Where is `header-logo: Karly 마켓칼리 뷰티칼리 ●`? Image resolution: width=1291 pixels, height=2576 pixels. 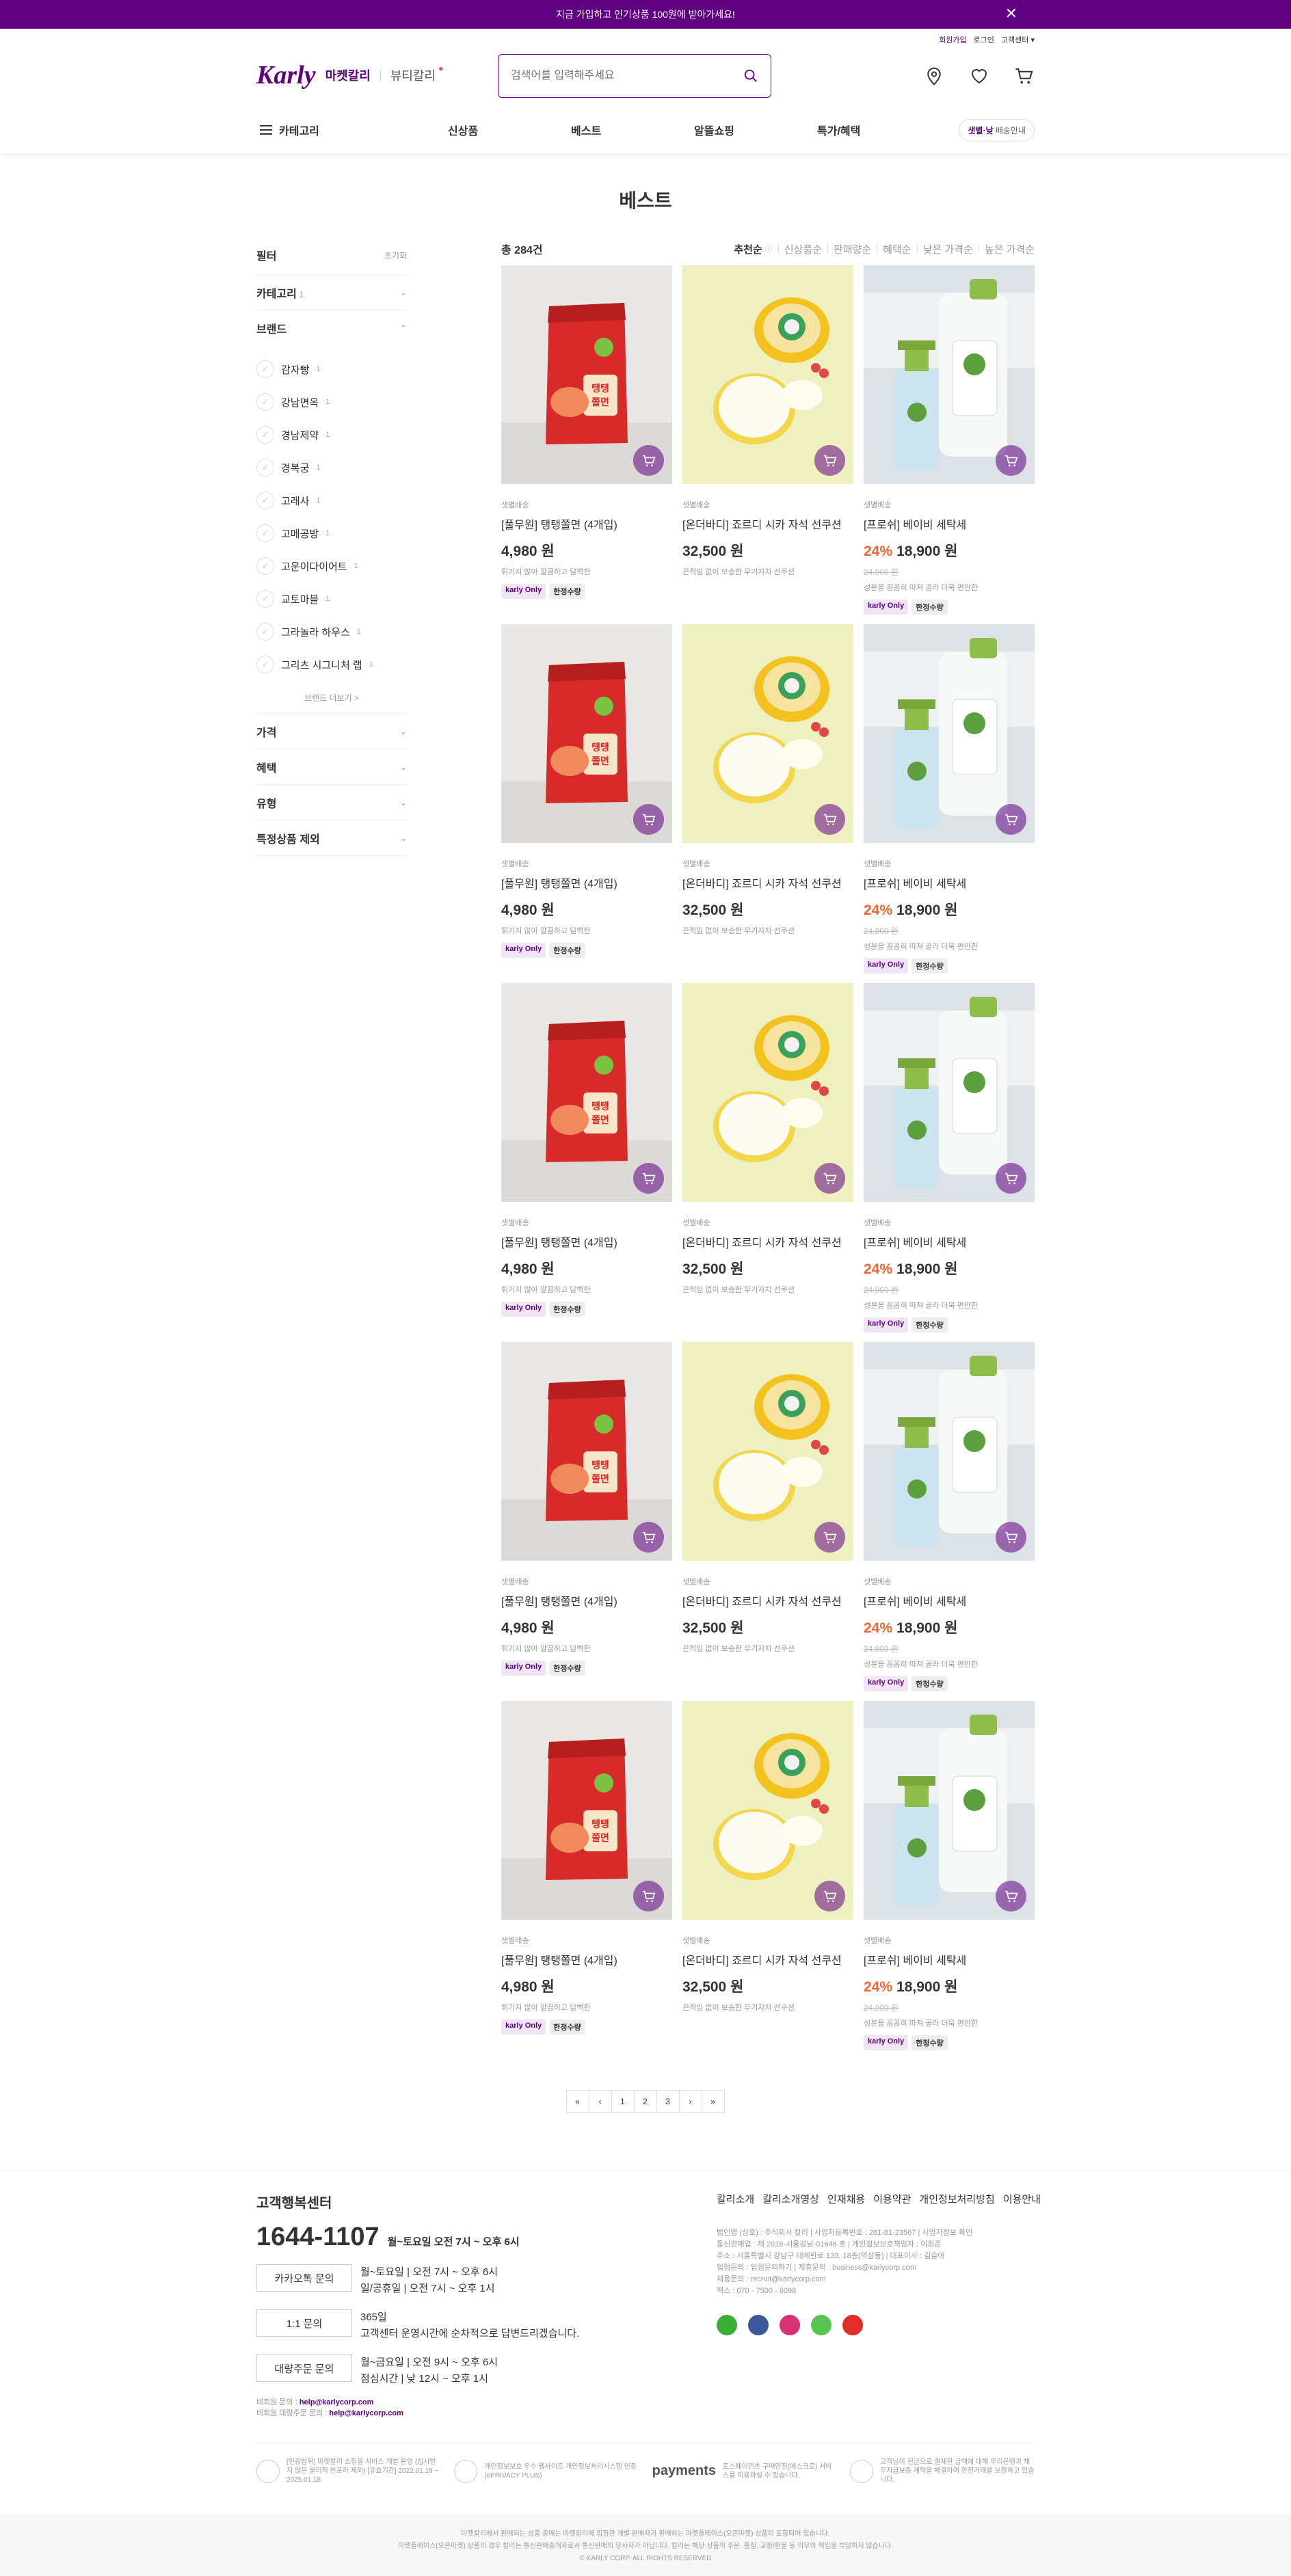 header-logo: Karly 마켓칼리 뷰티칼리 ● is located at coordinates (353, 75).